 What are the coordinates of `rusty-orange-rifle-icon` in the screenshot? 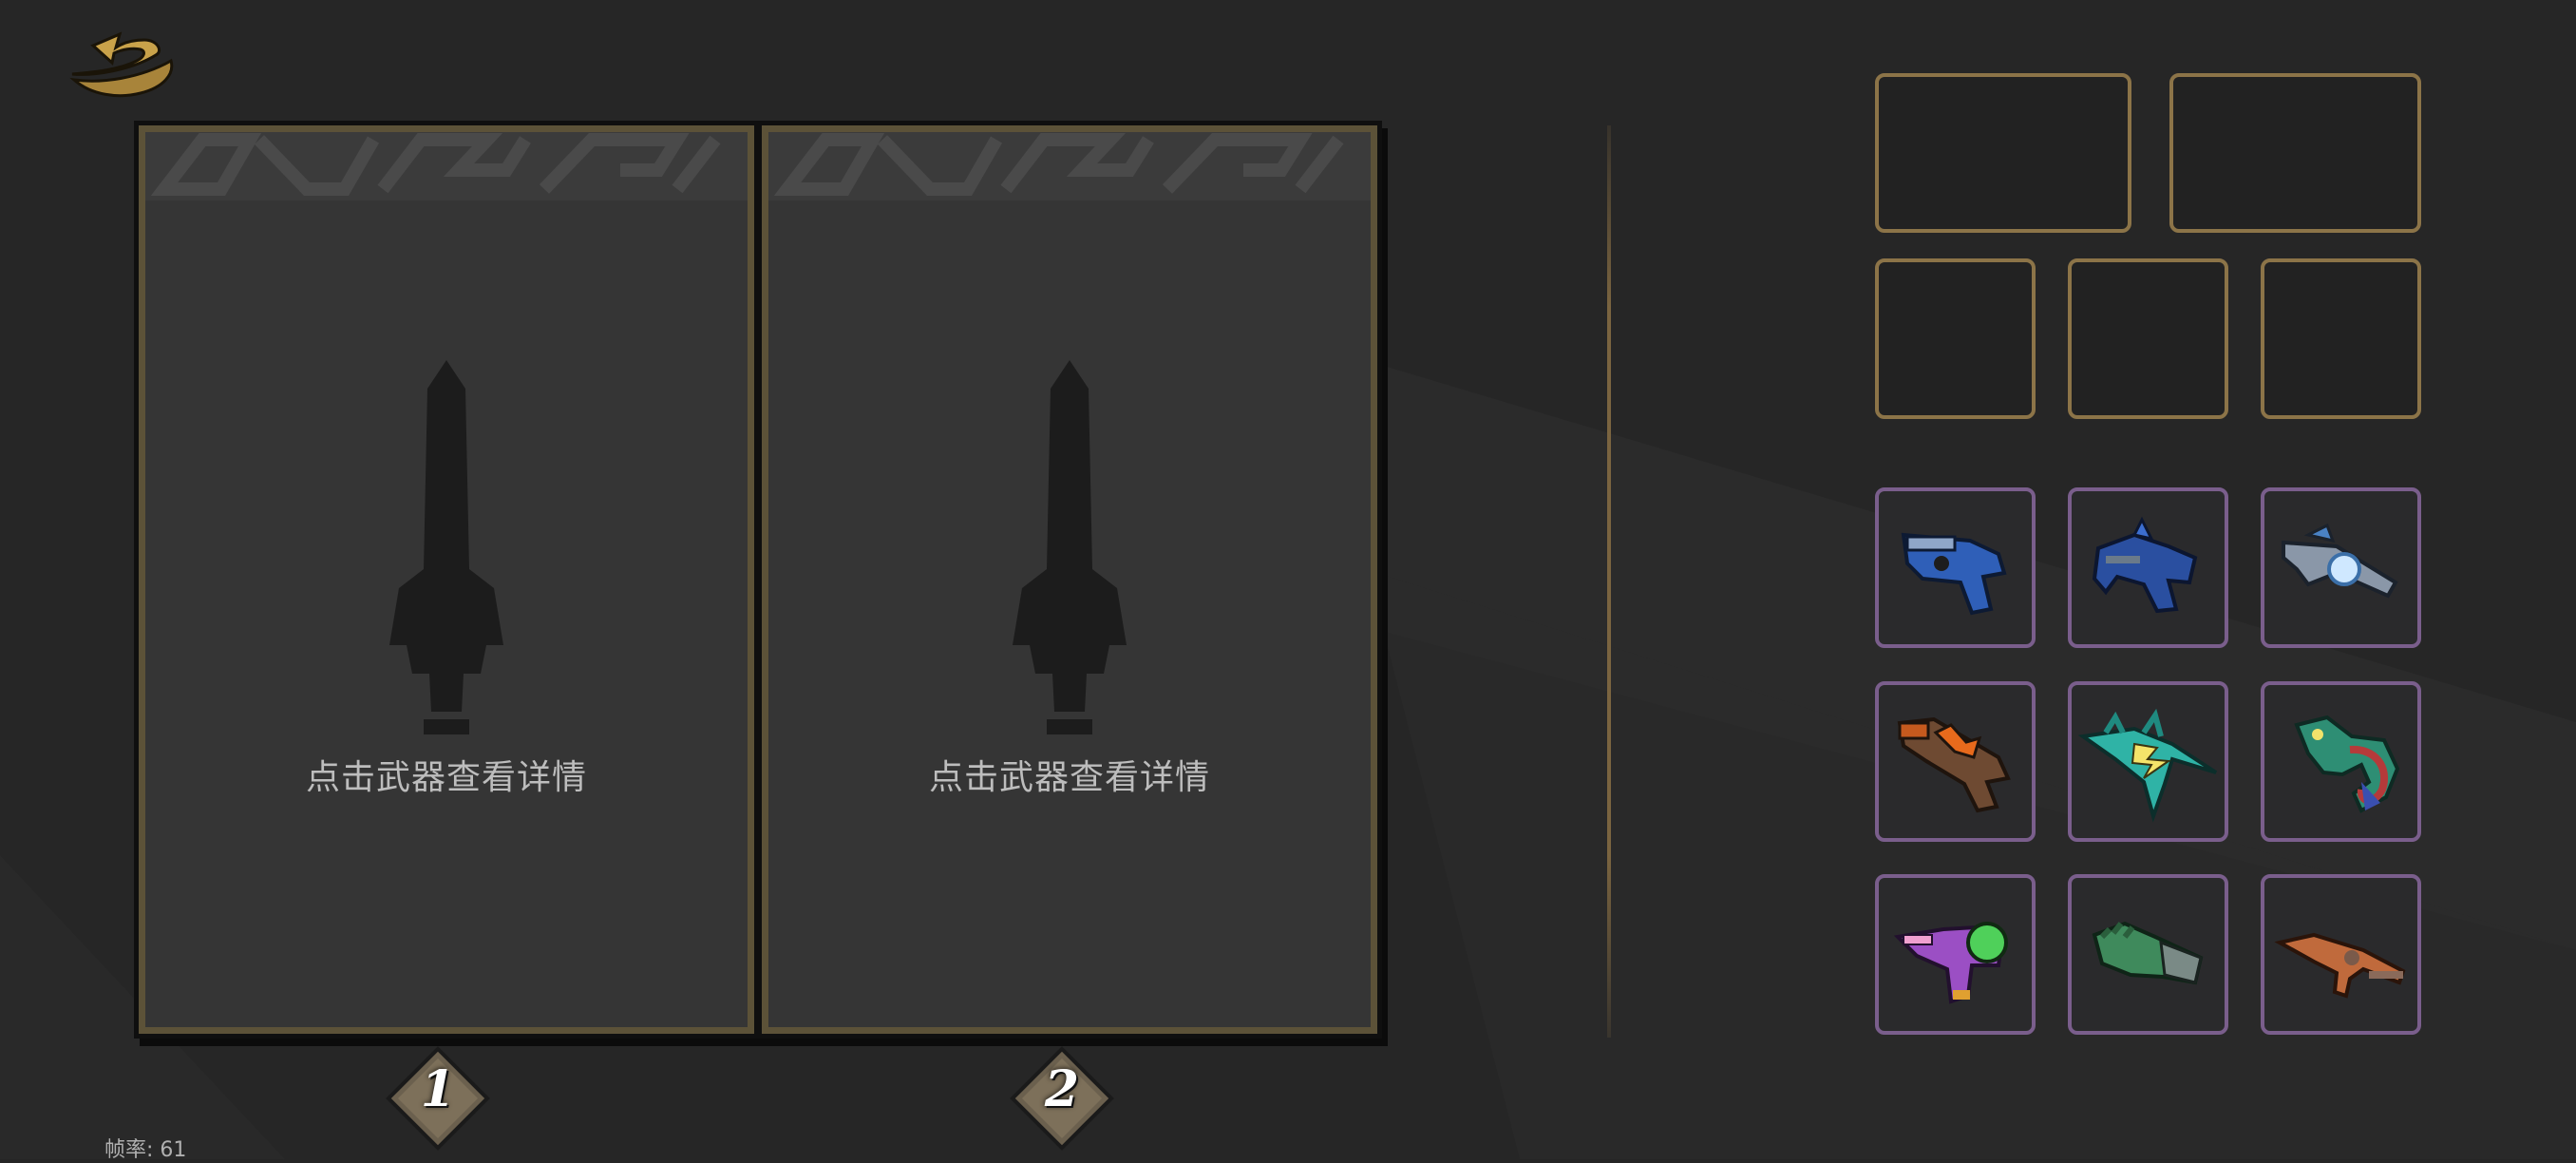 It's located at (2340, 965).